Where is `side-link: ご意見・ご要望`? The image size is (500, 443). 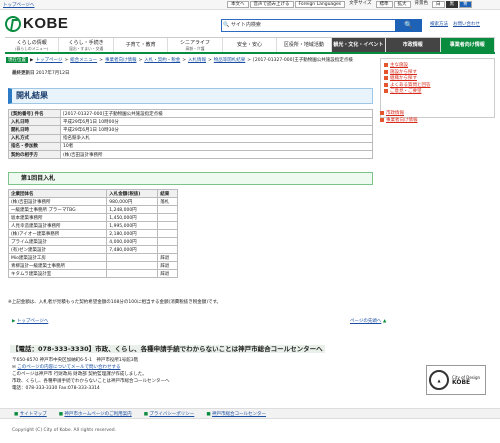
side-link: ご意見・ご要望 is located at coordinates (437, 91).